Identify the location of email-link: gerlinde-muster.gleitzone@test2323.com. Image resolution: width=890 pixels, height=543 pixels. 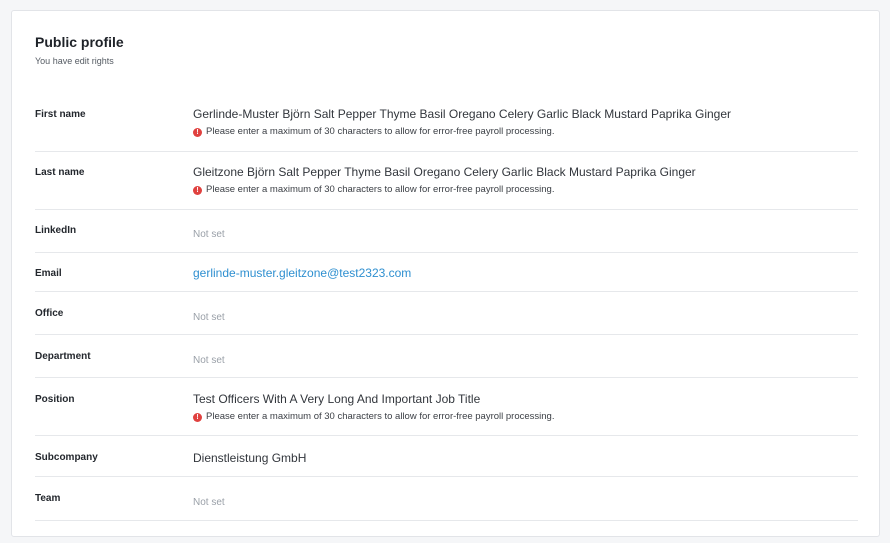
(525, 273).